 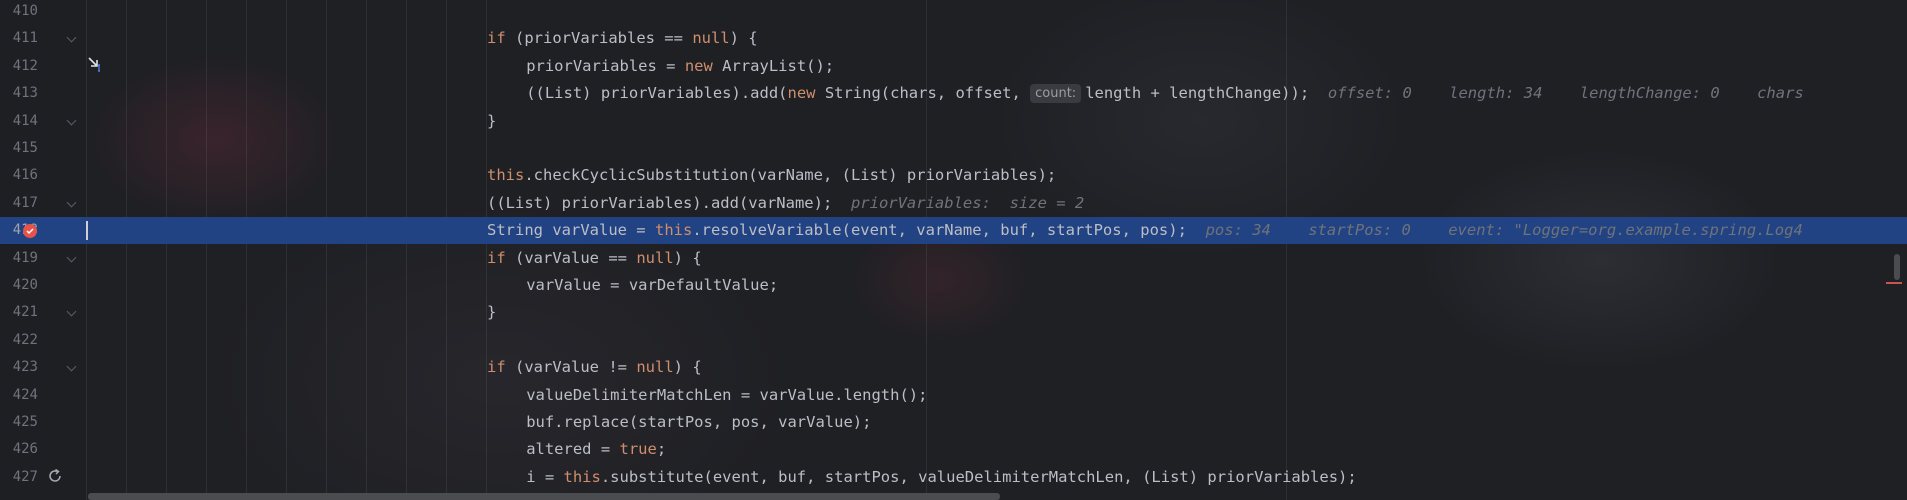 I want to click on code-text: if (varValue != null) {, so click(x=594, y=367).